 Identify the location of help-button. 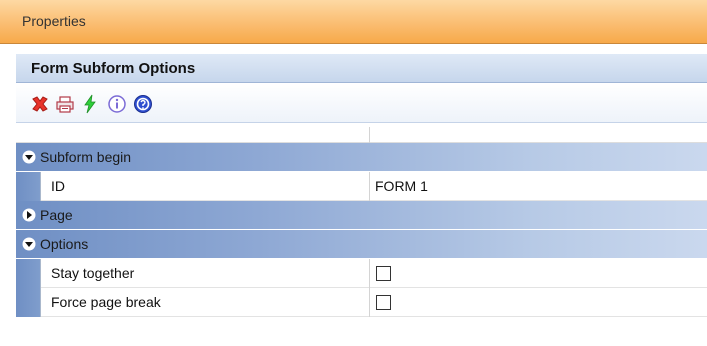
(143, 104).